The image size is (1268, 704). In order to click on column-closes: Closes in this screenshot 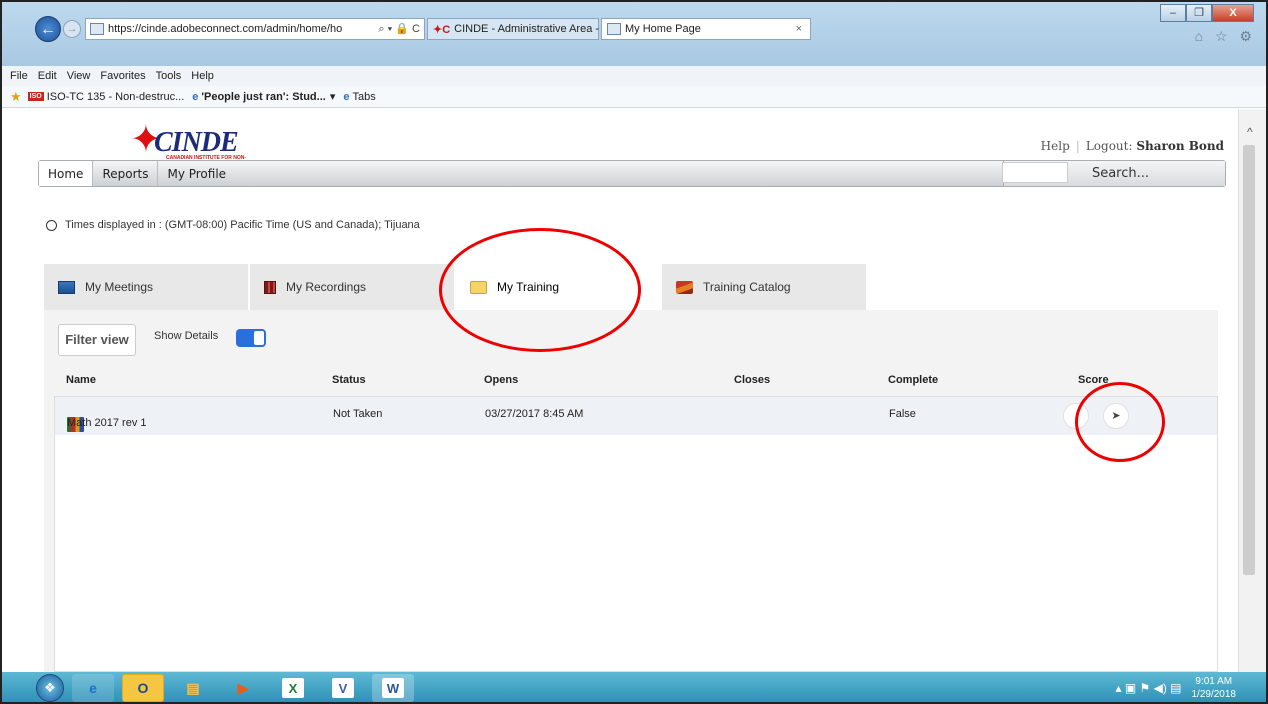, I will do `click(752, 380)`.